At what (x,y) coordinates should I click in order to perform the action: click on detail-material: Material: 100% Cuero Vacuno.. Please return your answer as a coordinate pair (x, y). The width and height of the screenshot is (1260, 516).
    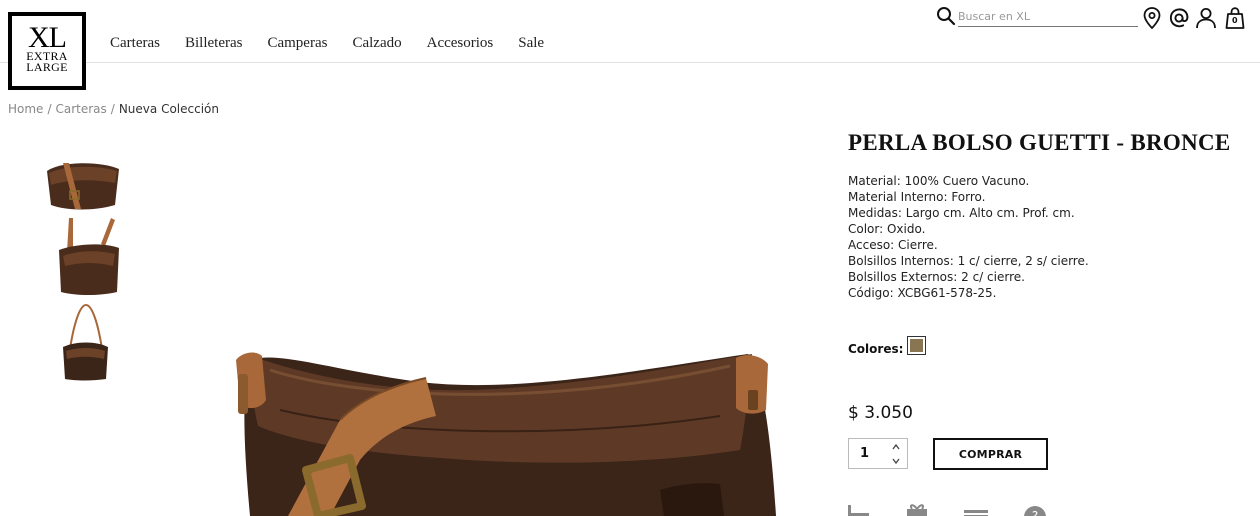
    Looking at the image, I should click on (939, 181).